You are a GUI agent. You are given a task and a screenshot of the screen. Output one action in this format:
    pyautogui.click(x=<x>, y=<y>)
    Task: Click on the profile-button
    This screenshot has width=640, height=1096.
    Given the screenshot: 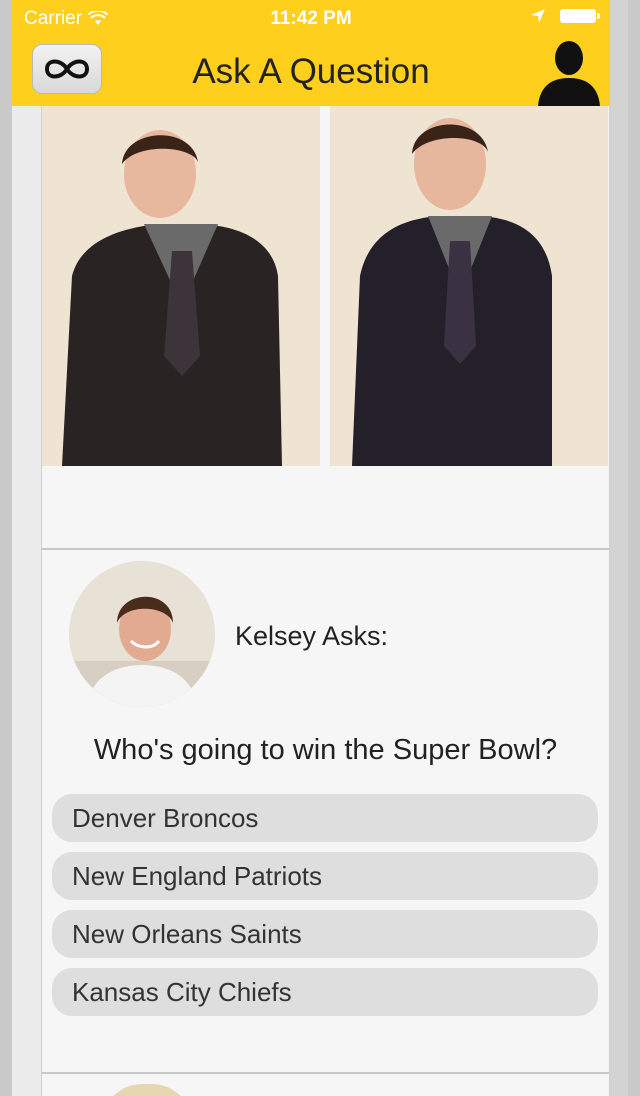 What is the action you would take?
    pyautogui.click(x=569, y=71)
    